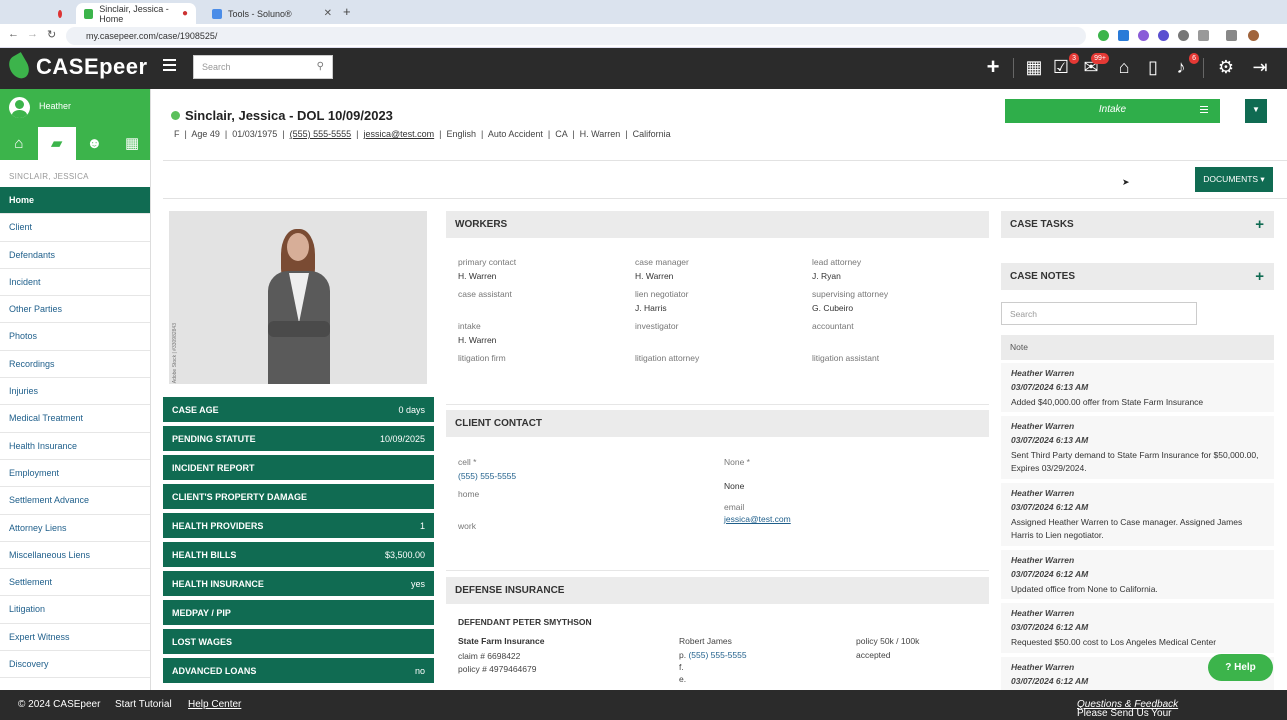 The height and width of the screenshot is (720, 1287). Describe the element at coordinates (75, 583) in the screenshot. I see `sidebar-item-settlement: Settlement` at that location.